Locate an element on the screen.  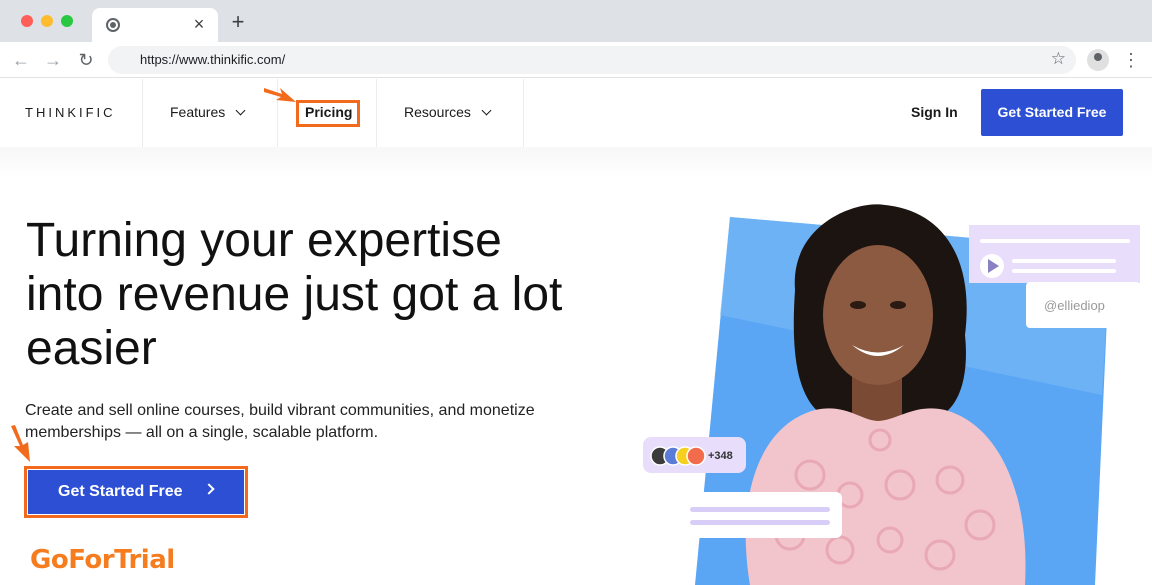
cta-pointer-arrow-icon is located at coordinates (20, 443).